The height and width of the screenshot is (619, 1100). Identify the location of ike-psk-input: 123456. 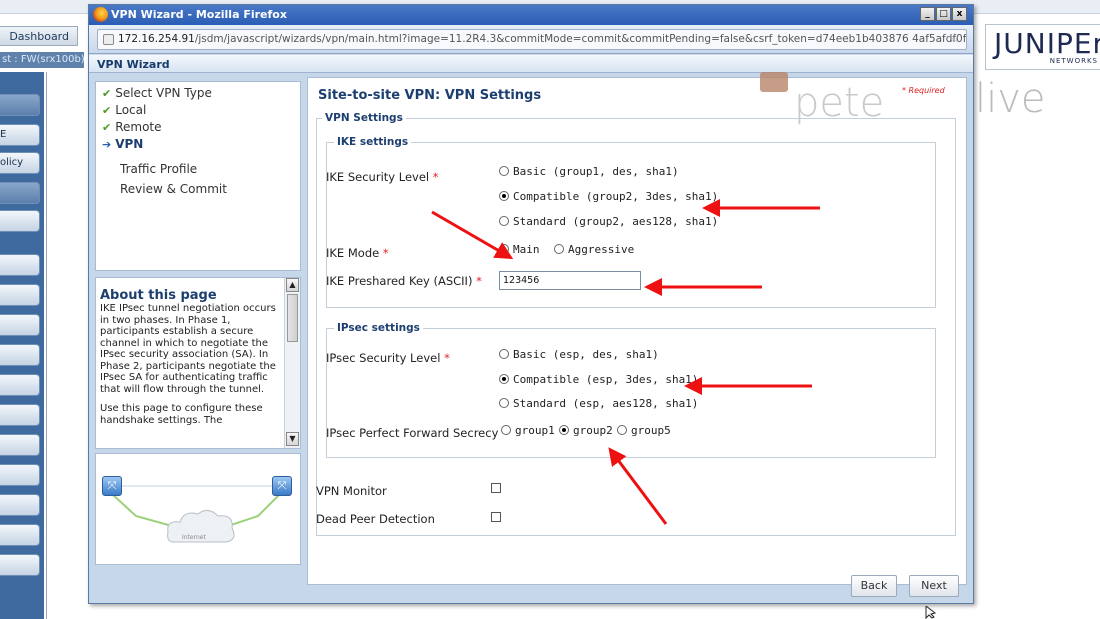
(570, 280).